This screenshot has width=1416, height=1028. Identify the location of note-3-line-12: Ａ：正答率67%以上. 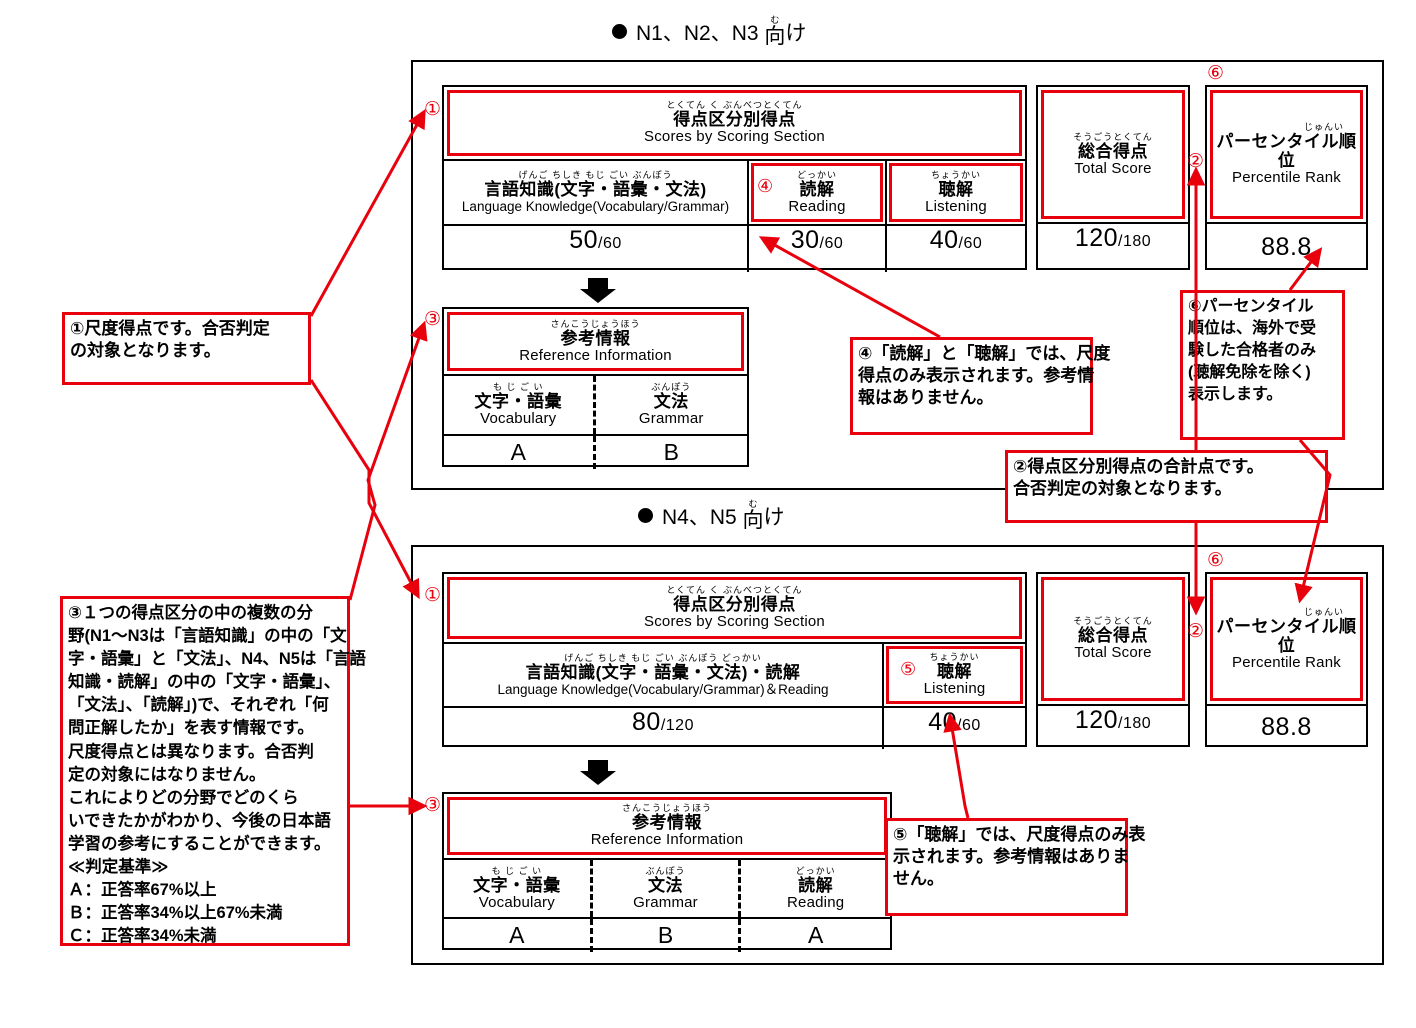
(142, 890).